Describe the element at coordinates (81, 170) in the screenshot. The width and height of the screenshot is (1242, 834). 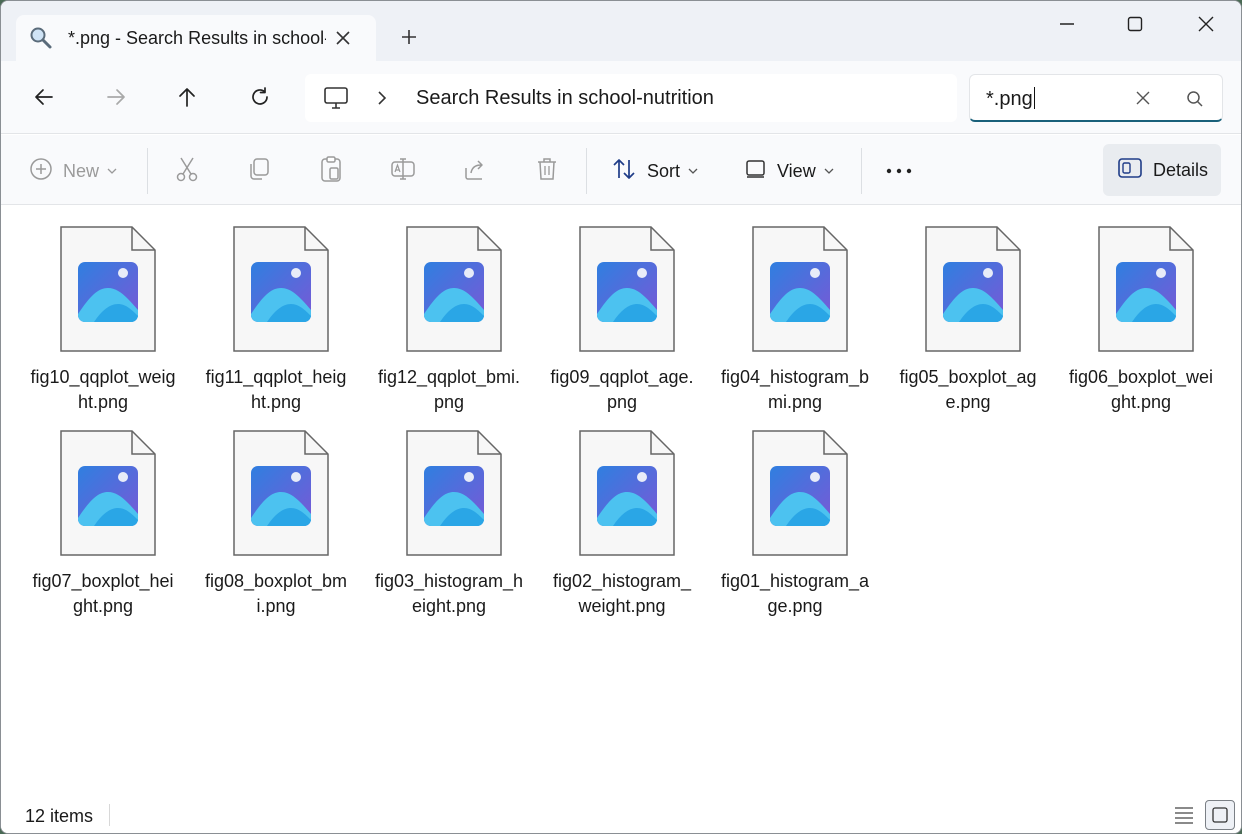
I see `new-label: New` at that location.